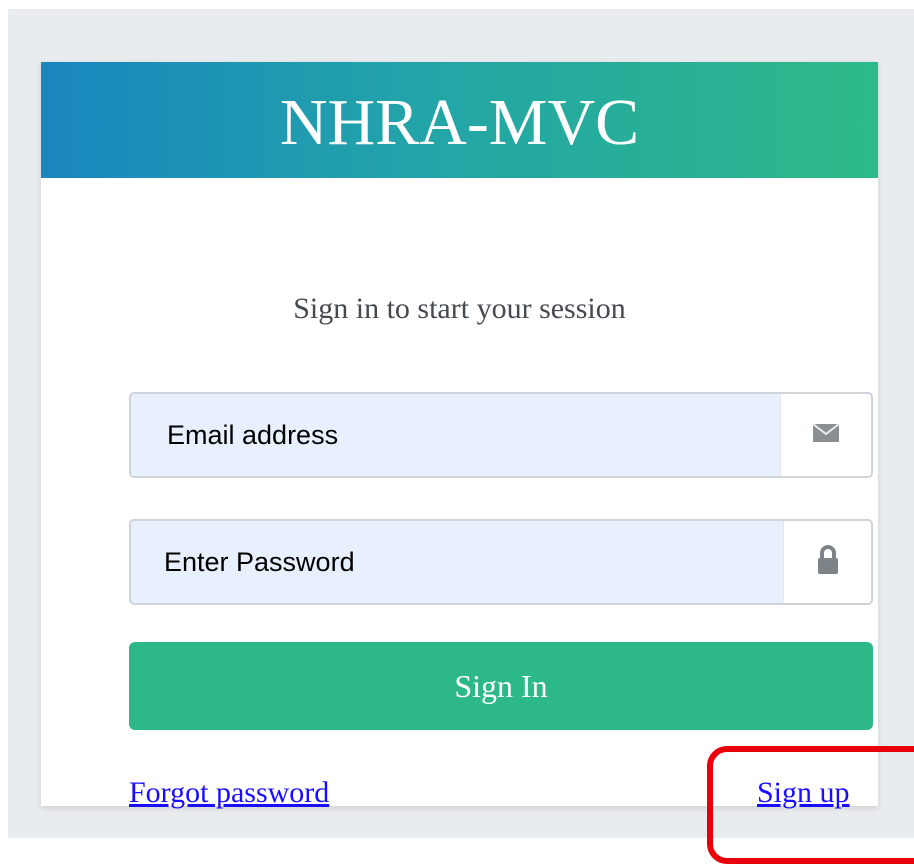 The image size is (914, 864). Describe the element at coordinates (456, 435) in the screenshot. I see `email-input` at that location.